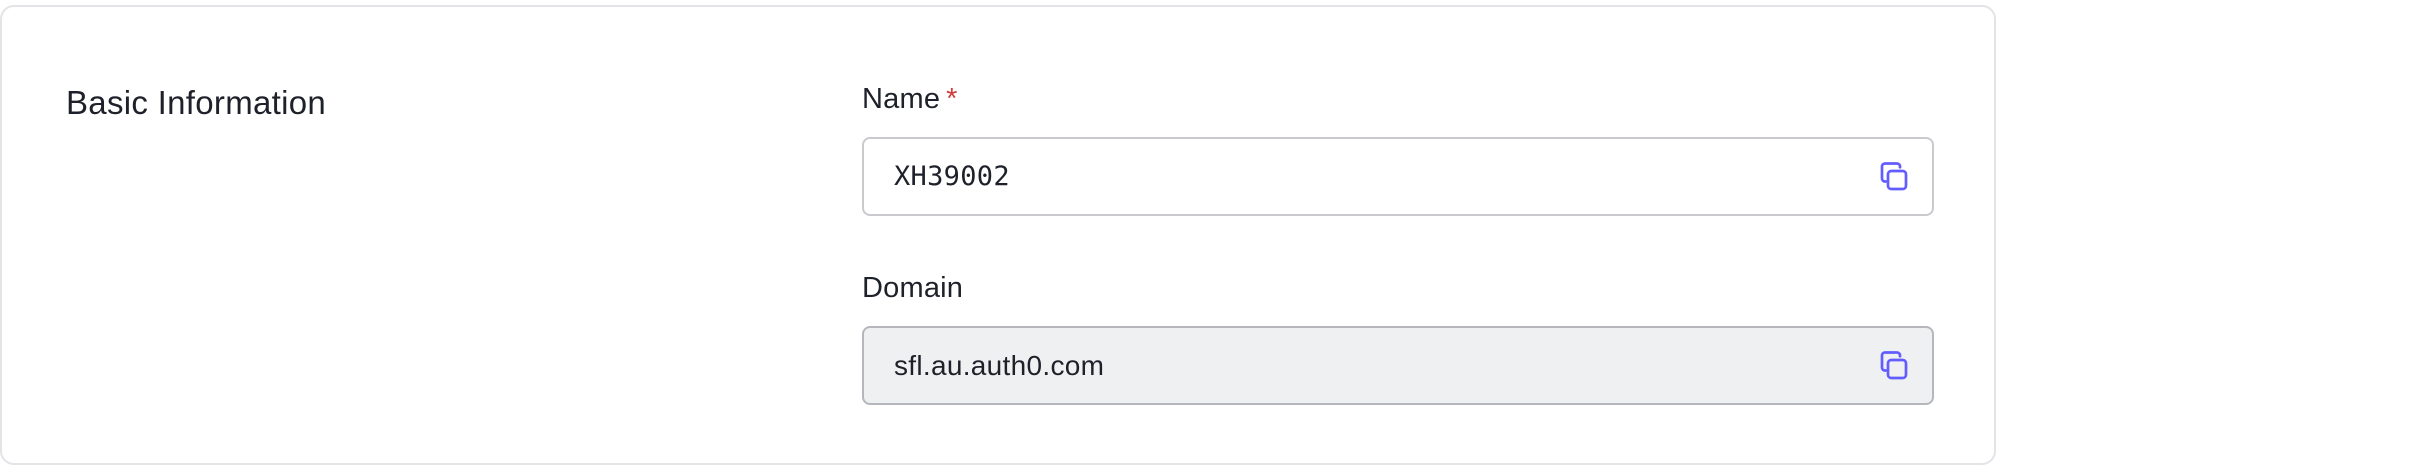  I want to click on copy-name-button, so click(1894, 177).